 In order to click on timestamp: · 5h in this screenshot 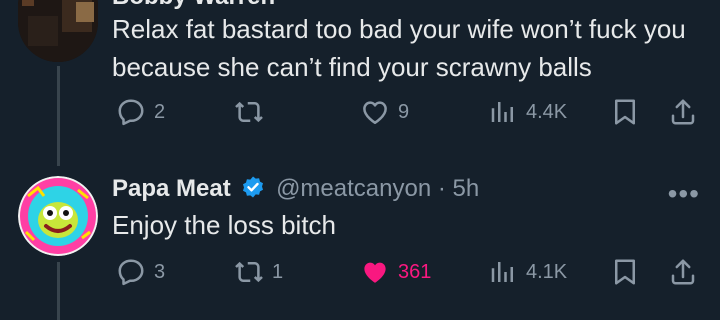, I will do `click(458, 188)`.